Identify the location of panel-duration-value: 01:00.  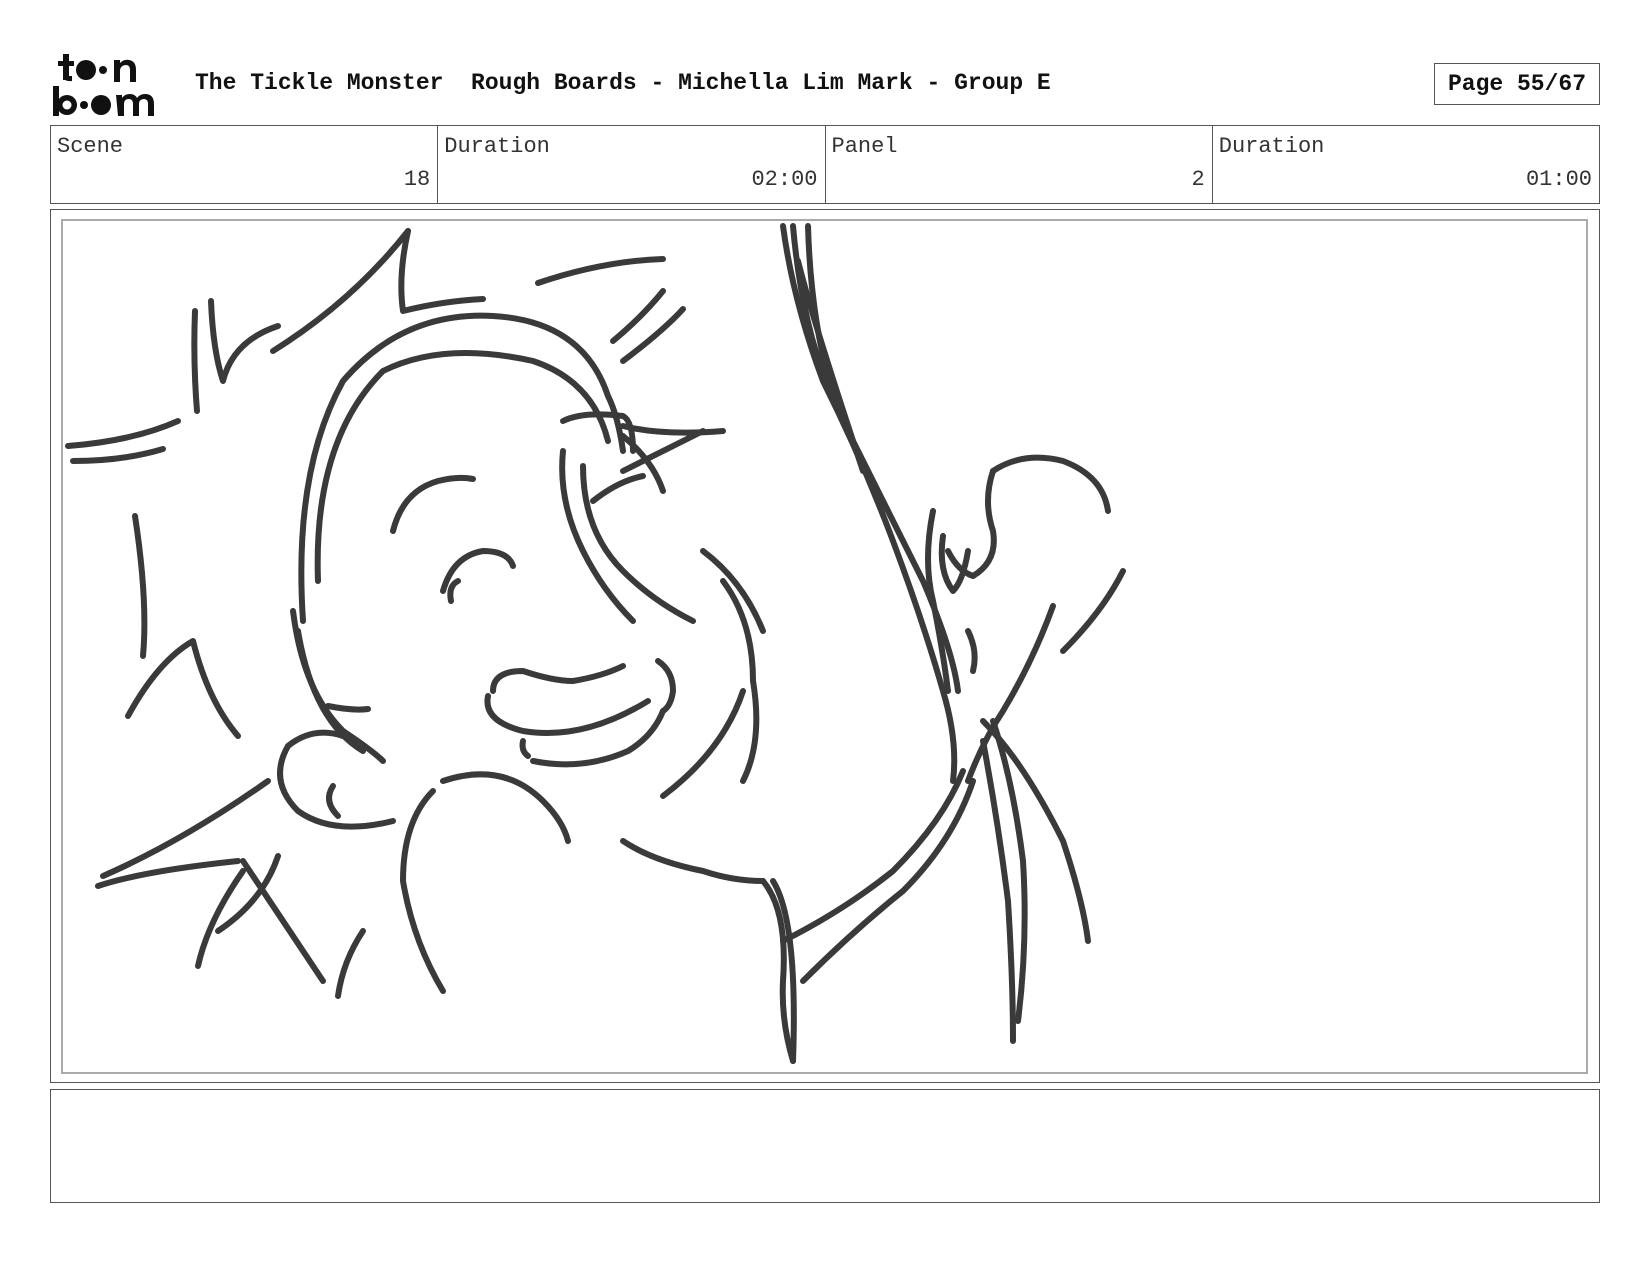
(1558, 179).